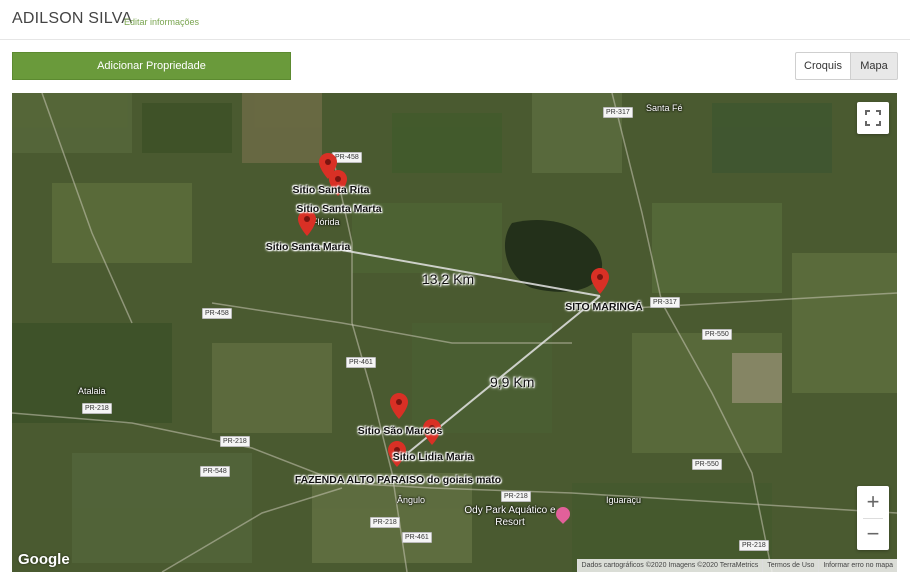  I want to click on poi-label: Ody Park Aquático e Resort, so click(510, 516).